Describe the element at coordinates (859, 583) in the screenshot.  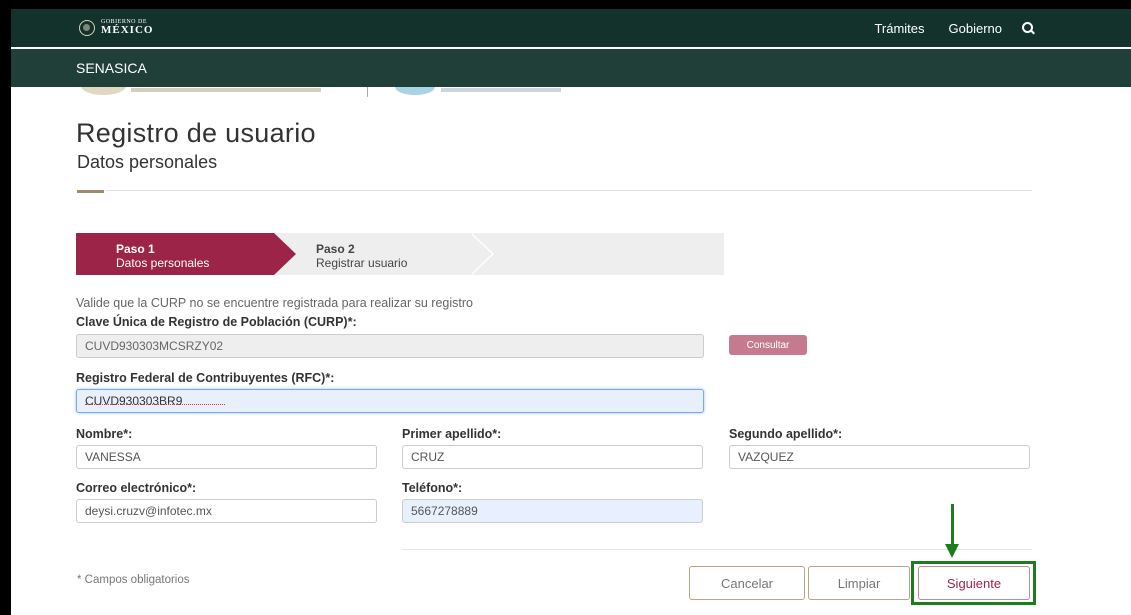
I see `clear-button: Limpiar` at that location.